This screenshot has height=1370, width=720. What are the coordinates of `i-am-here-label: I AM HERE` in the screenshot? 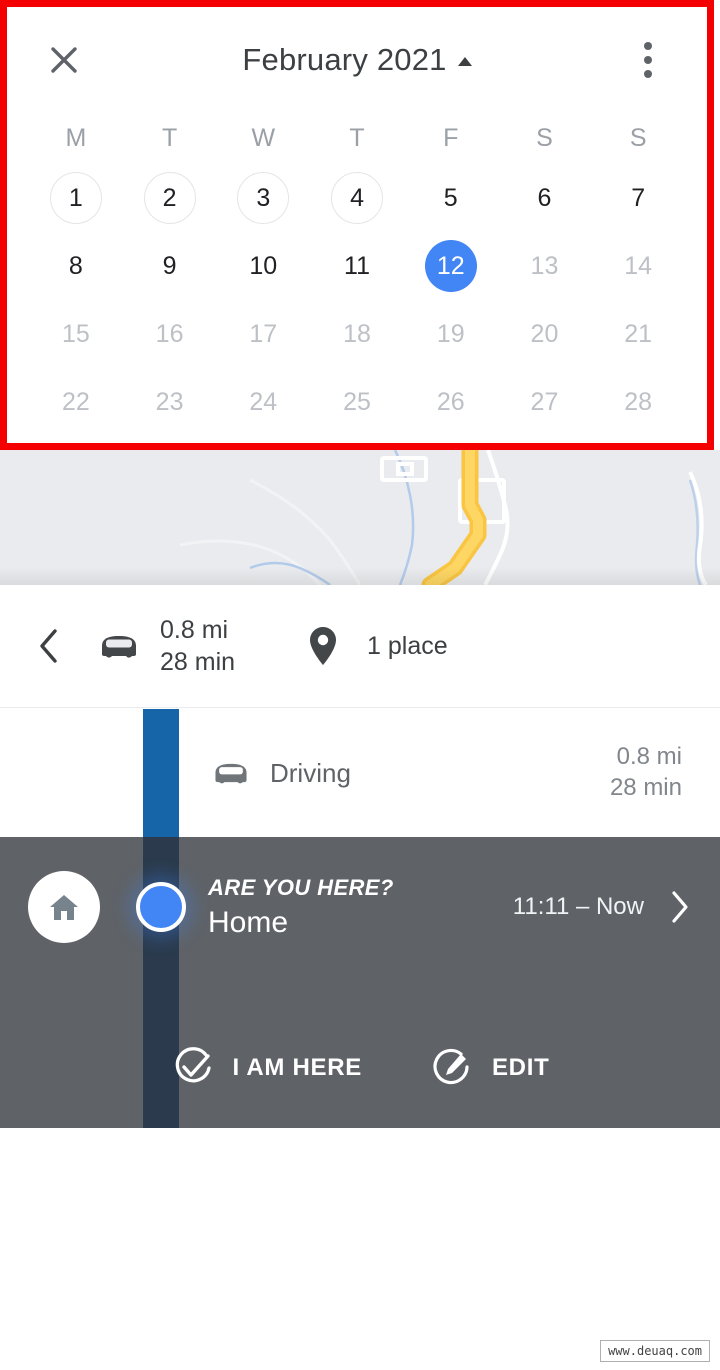 It's located at (297, 1067).